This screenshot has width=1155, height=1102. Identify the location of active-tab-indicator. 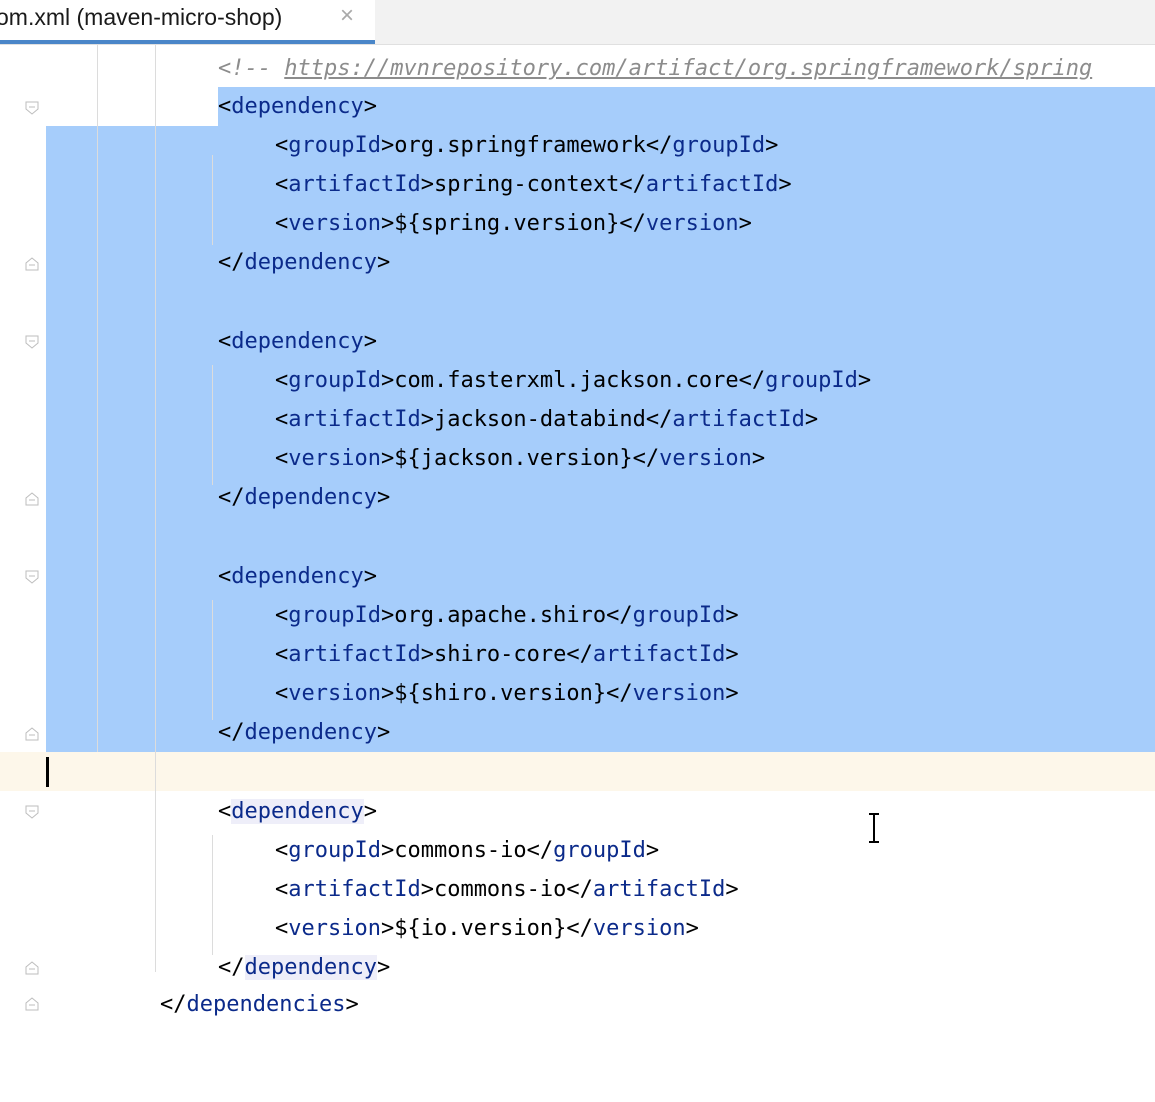
(187, 42).